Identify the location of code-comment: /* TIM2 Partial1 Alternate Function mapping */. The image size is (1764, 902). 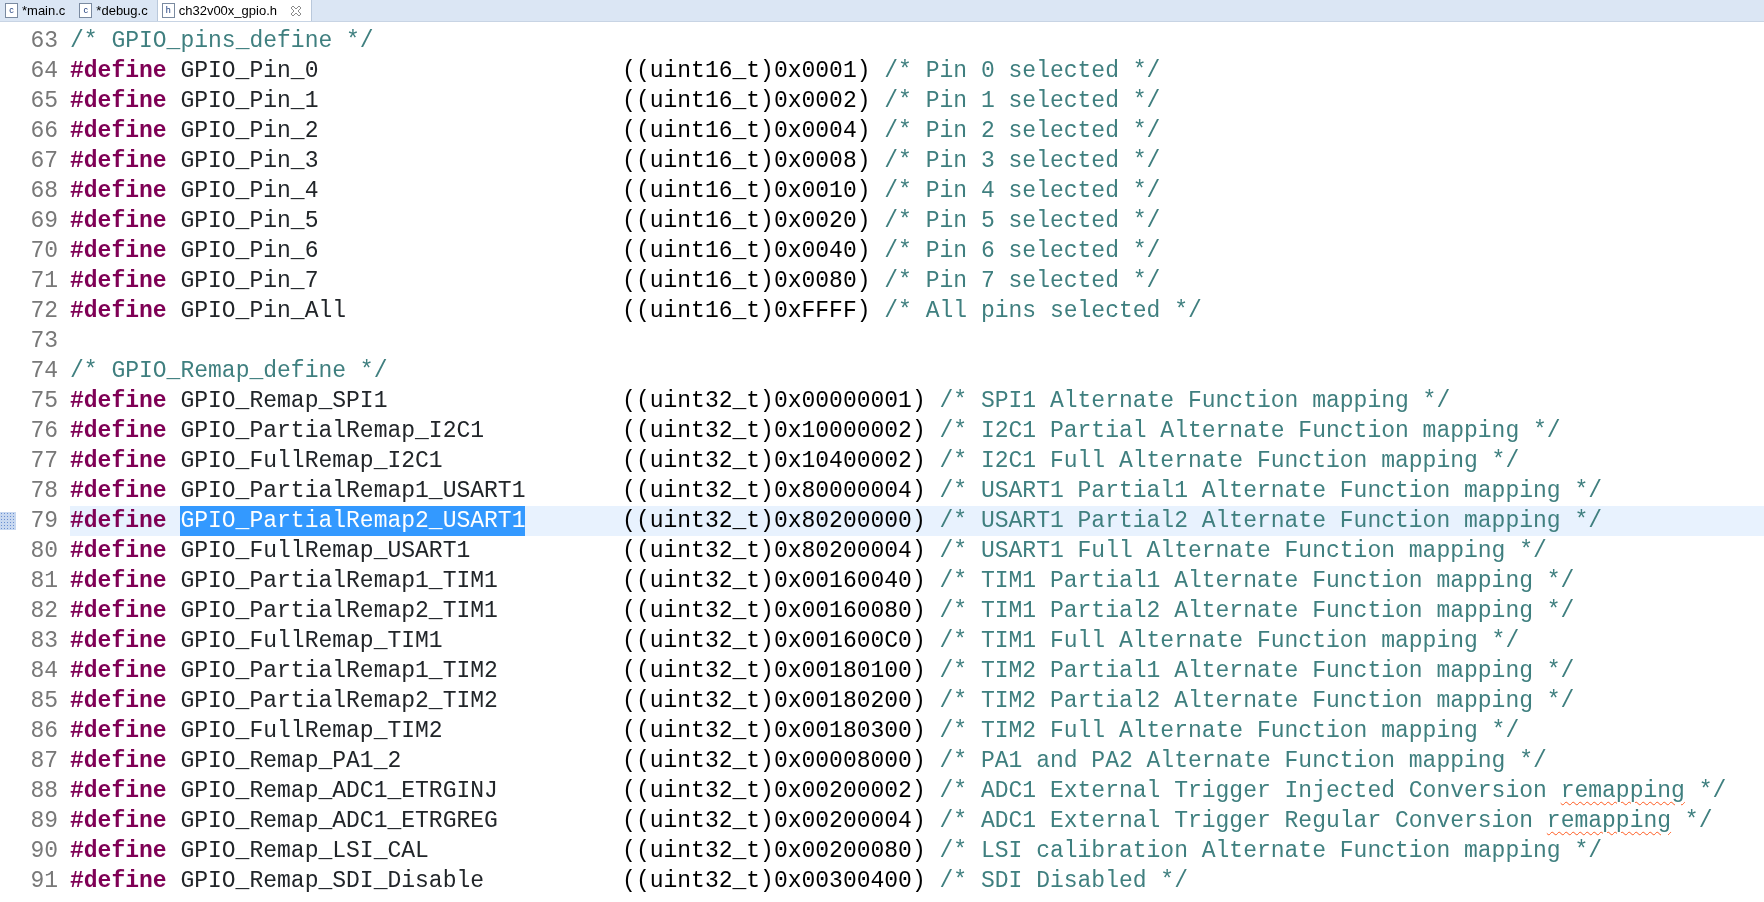
(1257, 671).